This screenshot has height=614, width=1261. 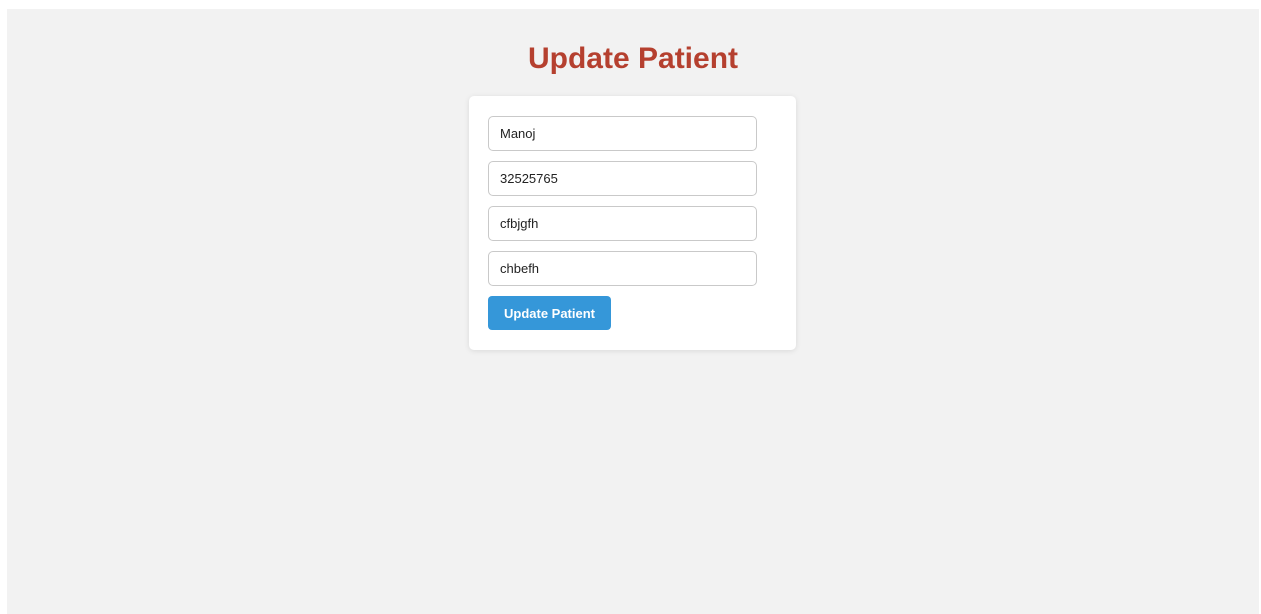 What do you see at coordinates (633, 58) in the screenshot?
I see `page-title: Update Patient` at bounding box center [633, 58].